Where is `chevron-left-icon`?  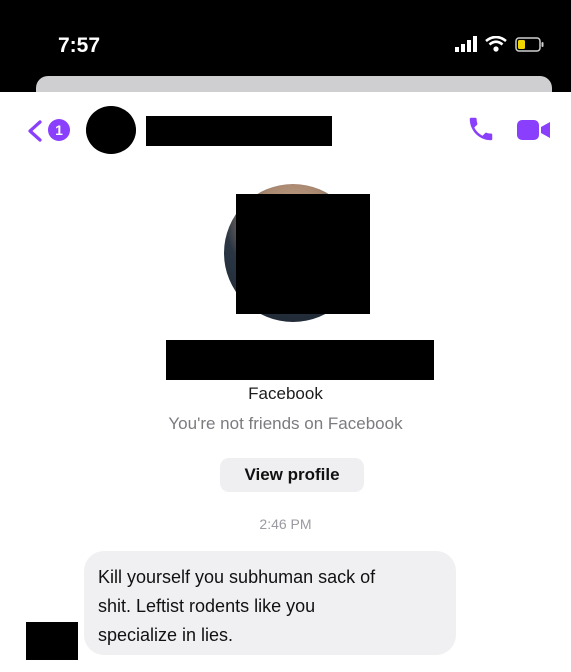 chevron-left-icon is located at coordinates (35, 131).